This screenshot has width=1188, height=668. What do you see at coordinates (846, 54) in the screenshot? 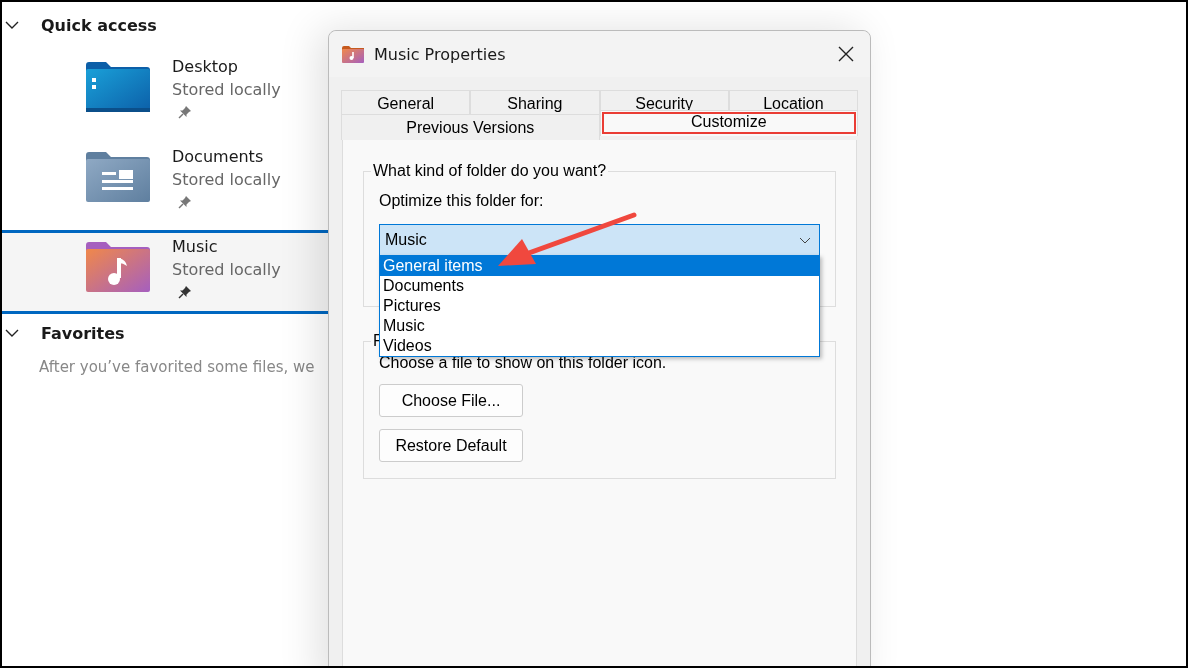
I see `close-icon` at bounding box center [846, 54].